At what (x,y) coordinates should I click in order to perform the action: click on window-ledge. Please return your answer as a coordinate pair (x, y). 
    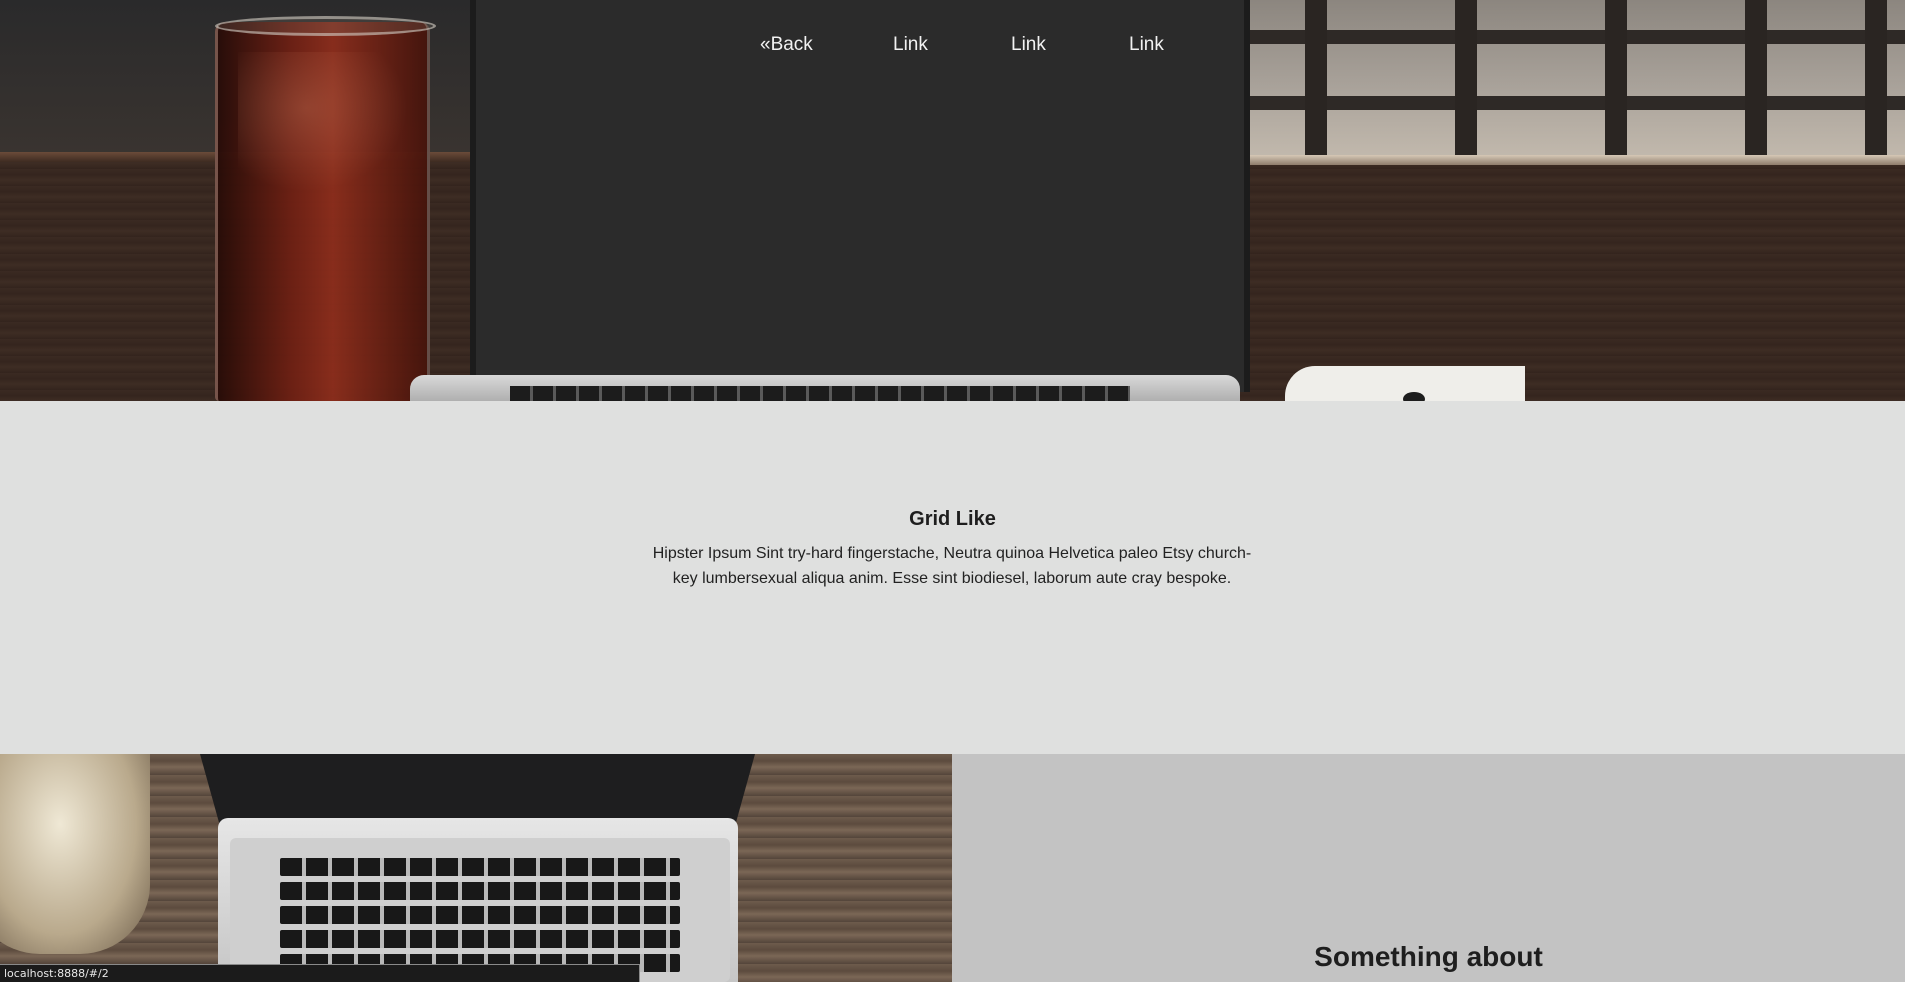
    Looking at the image, I should click on (1575, 160).